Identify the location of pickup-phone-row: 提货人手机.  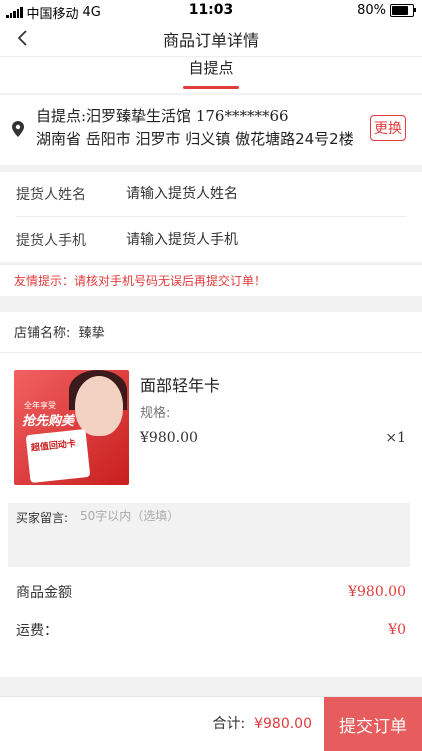
(211, 240).